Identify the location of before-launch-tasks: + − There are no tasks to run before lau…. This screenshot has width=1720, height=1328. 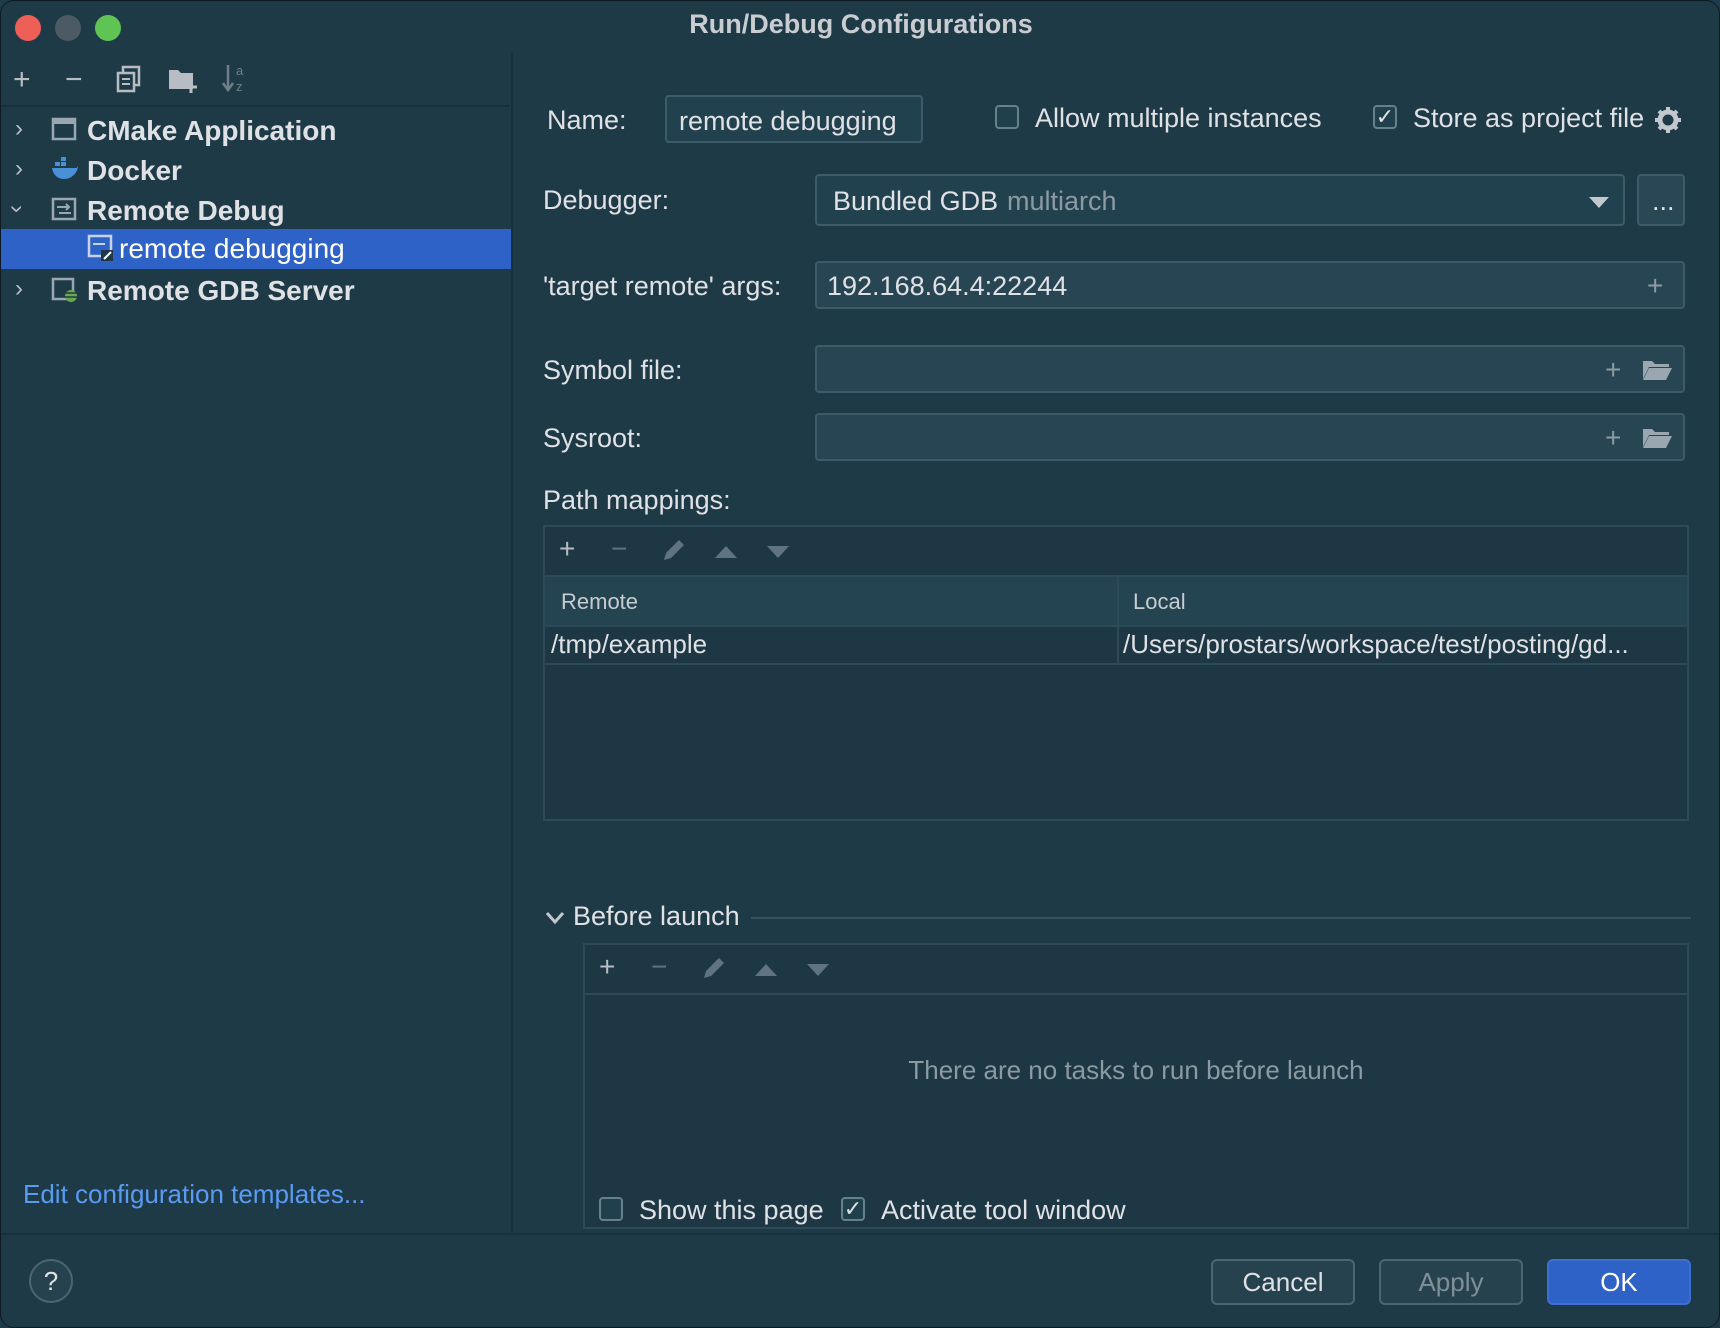
(1136, 1086).